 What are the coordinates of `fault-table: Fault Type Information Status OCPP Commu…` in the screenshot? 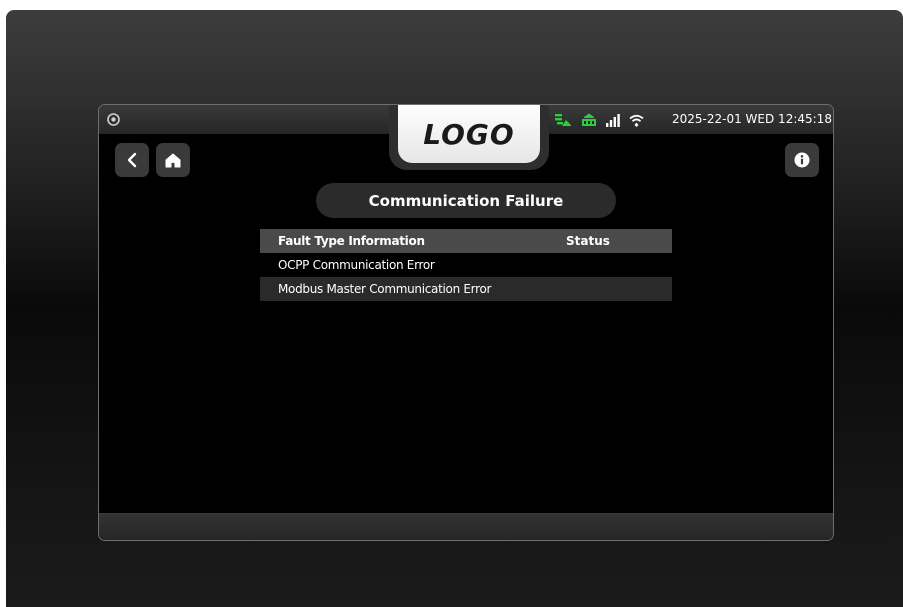 It's located at (466, 265).